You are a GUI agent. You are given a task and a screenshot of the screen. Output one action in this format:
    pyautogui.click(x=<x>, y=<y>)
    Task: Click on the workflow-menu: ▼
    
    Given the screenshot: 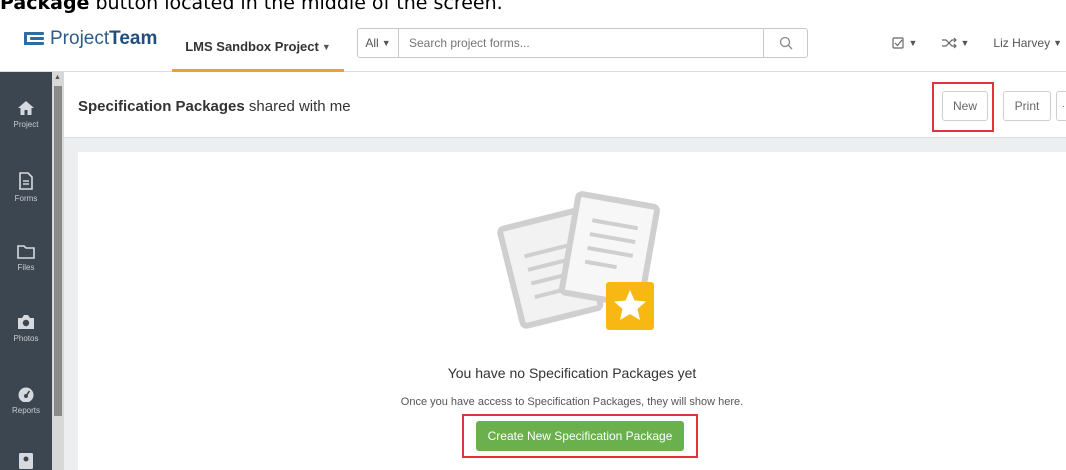 What is the action you would take?
    pyautogui.click(x=955, y=43)
    